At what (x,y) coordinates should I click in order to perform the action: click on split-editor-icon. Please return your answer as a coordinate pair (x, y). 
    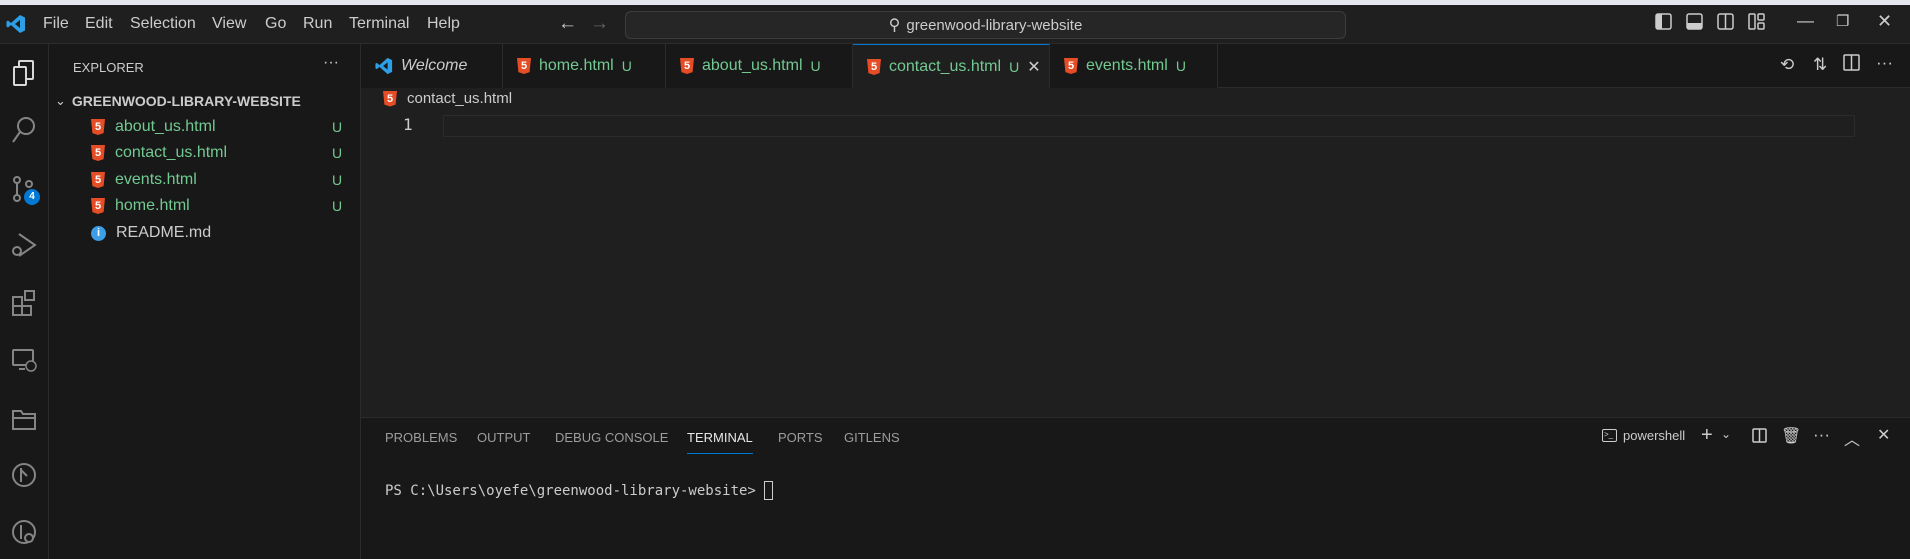
    Looking at the image, I should click on (1851, 65).